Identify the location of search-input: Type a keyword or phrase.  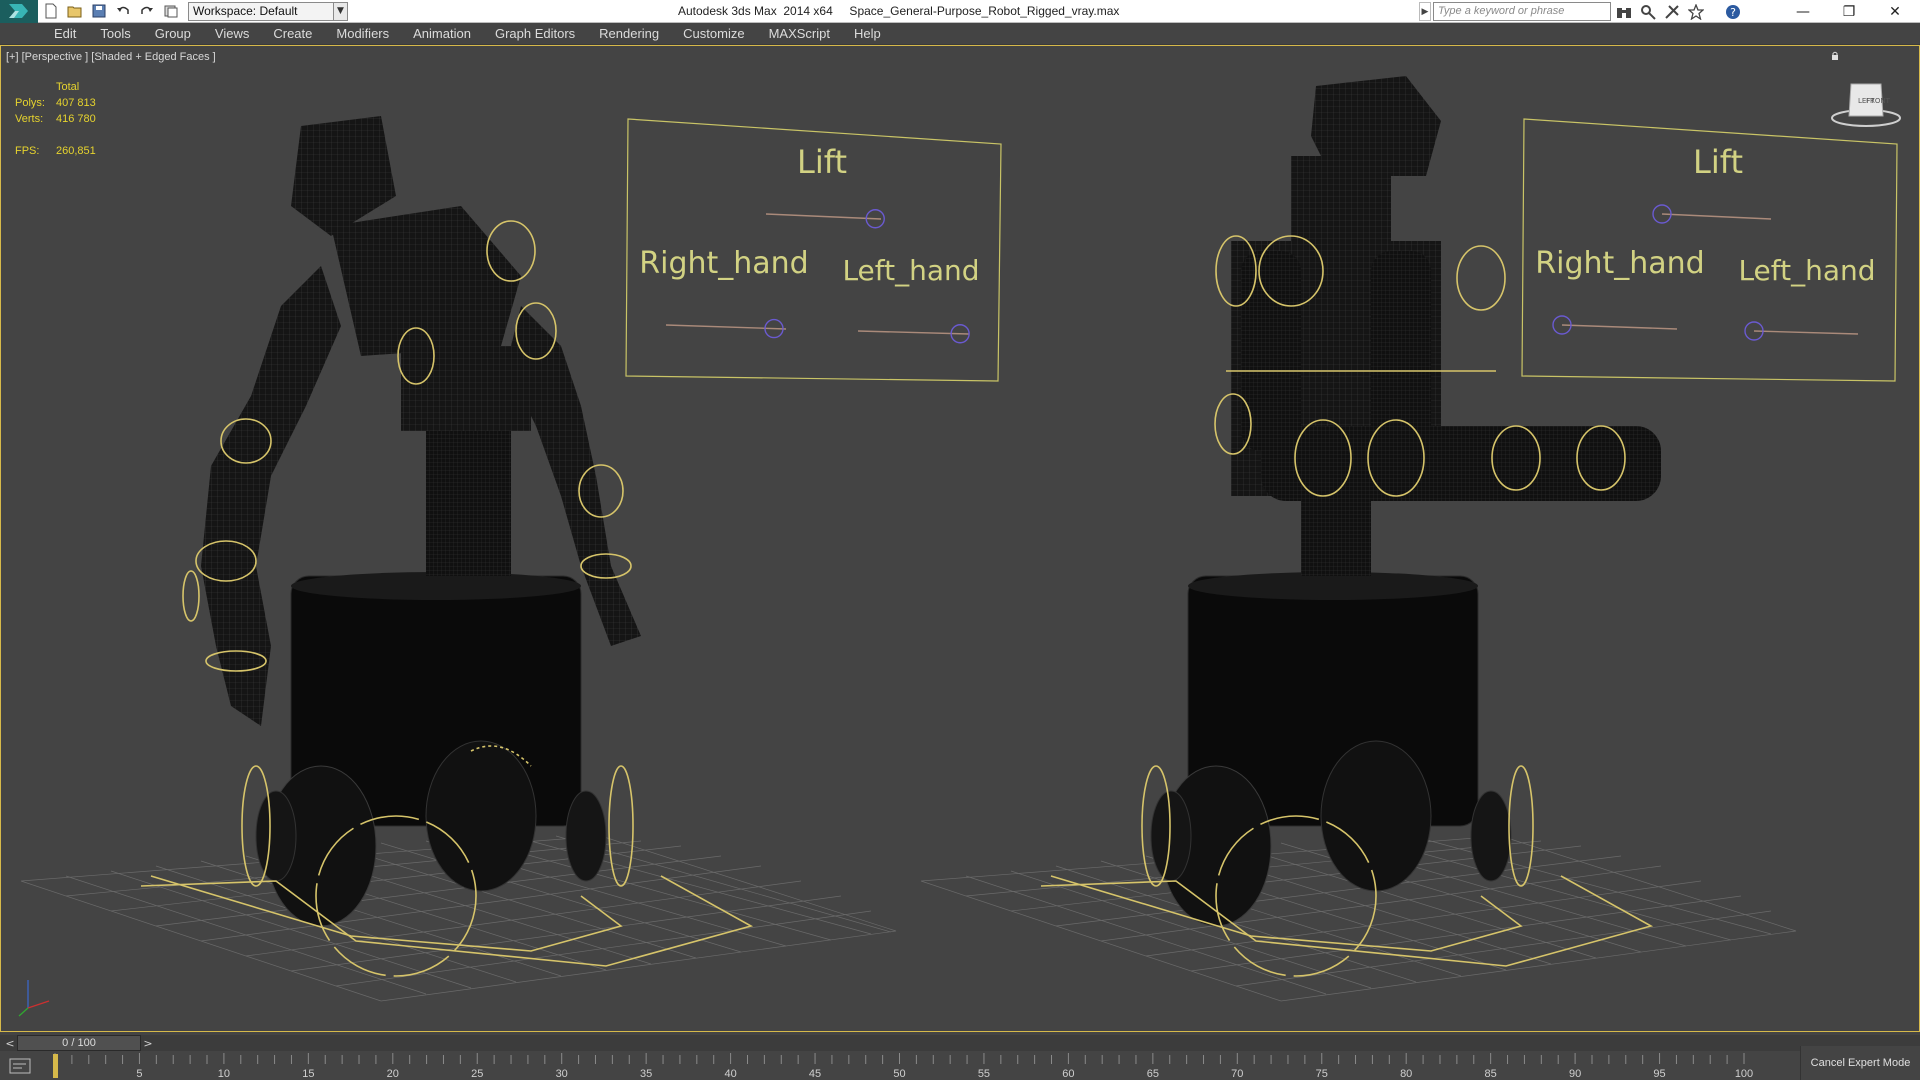
(1522, 11).